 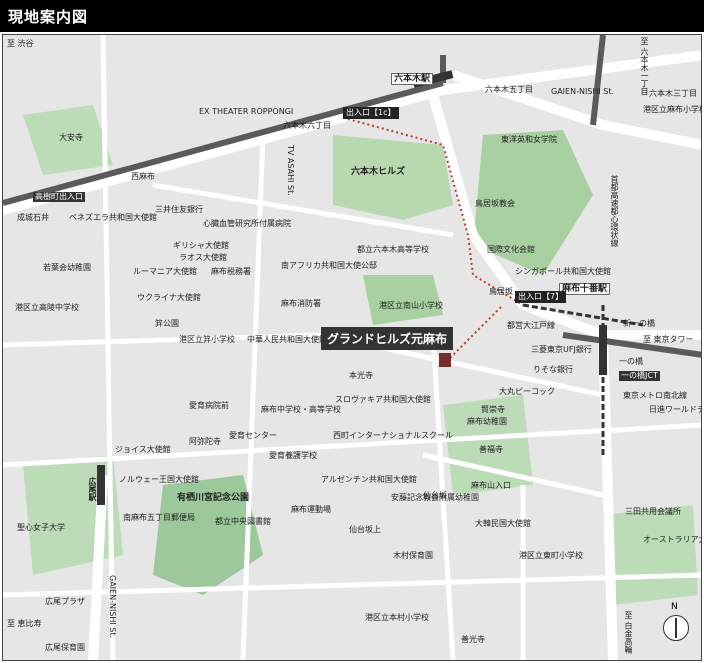 What do you see at coordinates (644, 66) in the screenshot?
I see `street-label: 至 六本木一丁目` at bounding box center [644, 66].